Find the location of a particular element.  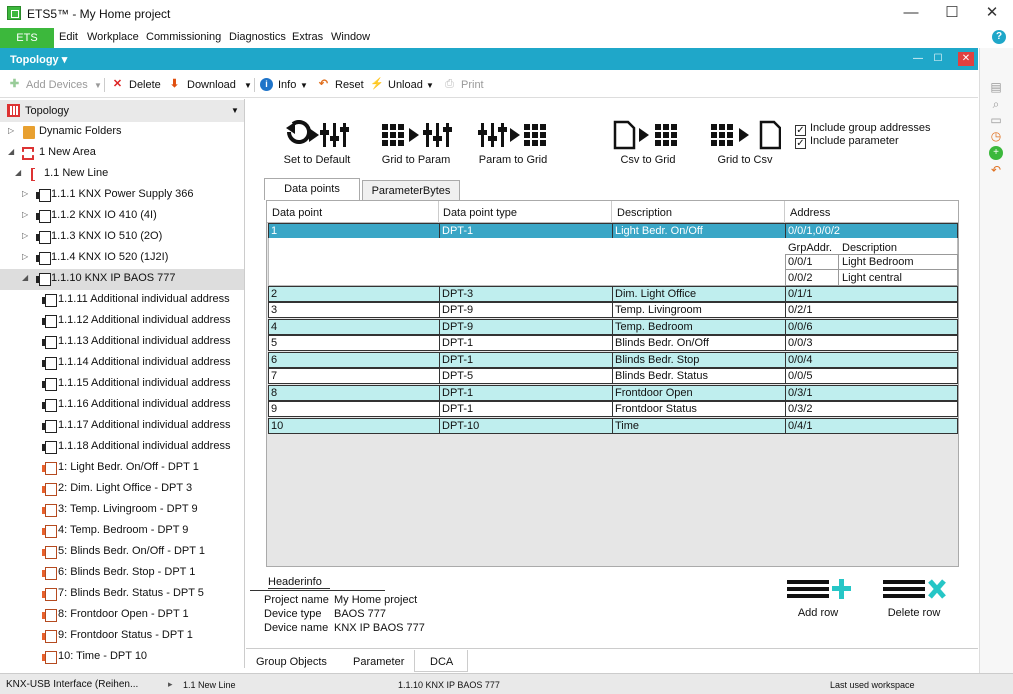

tree-item-group-object: 9: Frontdoor Status - DPT 1 is located at coordinates (122, 636).